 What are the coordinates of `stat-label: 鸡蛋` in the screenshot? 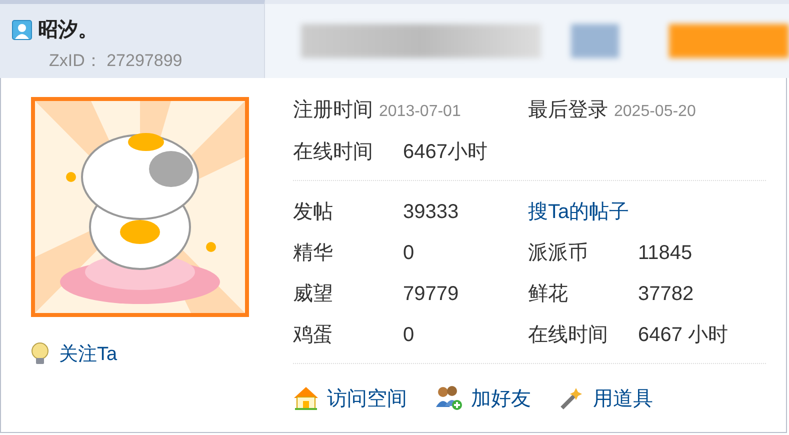 It's located at (313, 335).